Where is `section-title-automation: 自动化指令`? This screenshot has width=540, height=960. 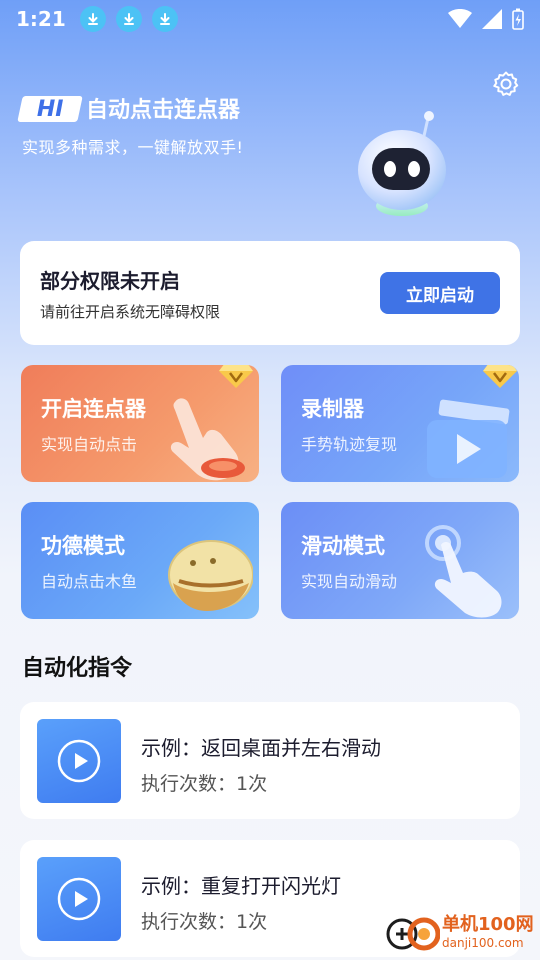 section-title-automation: 自动化指令 is located at coordinates (77, 668).